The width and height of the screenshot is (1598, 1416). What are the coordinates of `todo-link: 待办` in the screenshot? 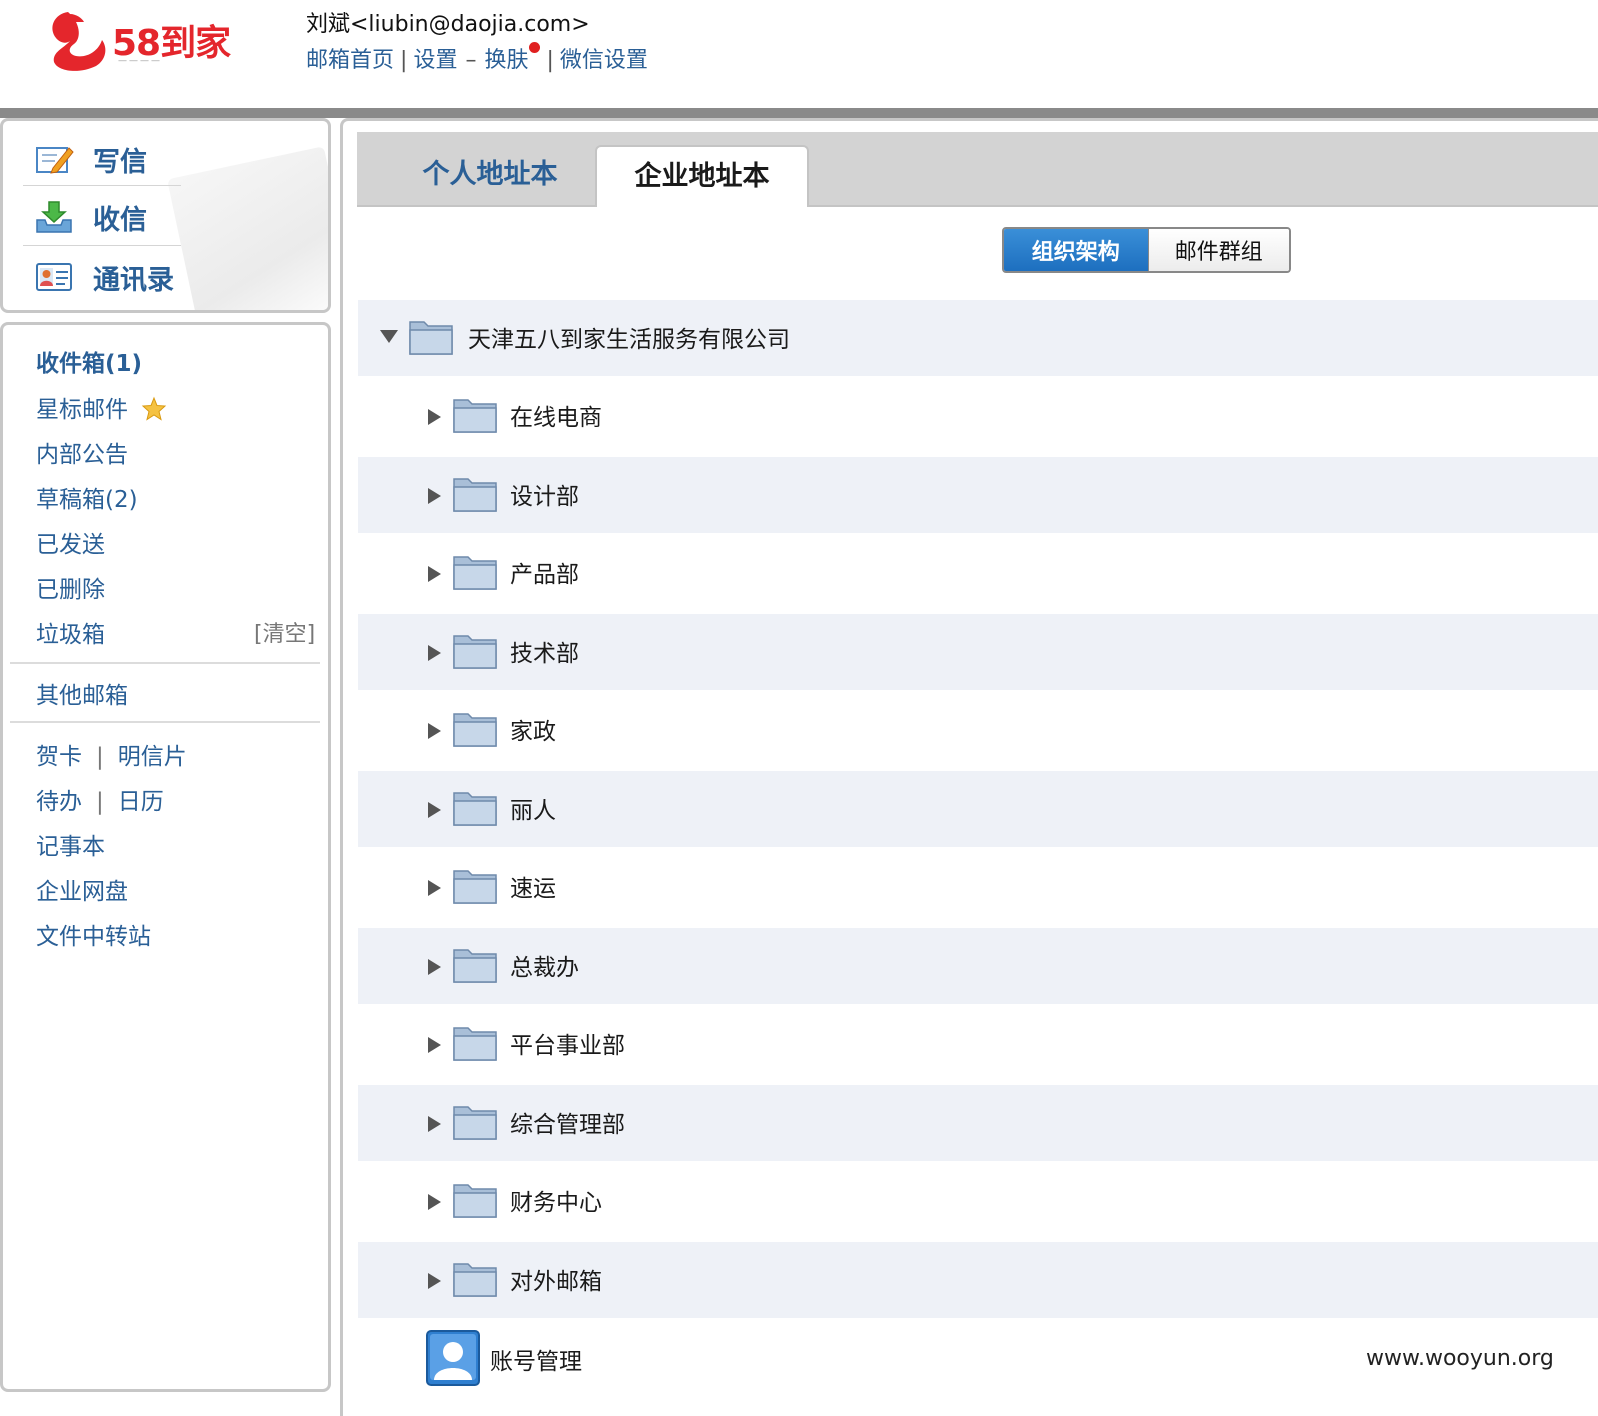 It's located at (59, 802).